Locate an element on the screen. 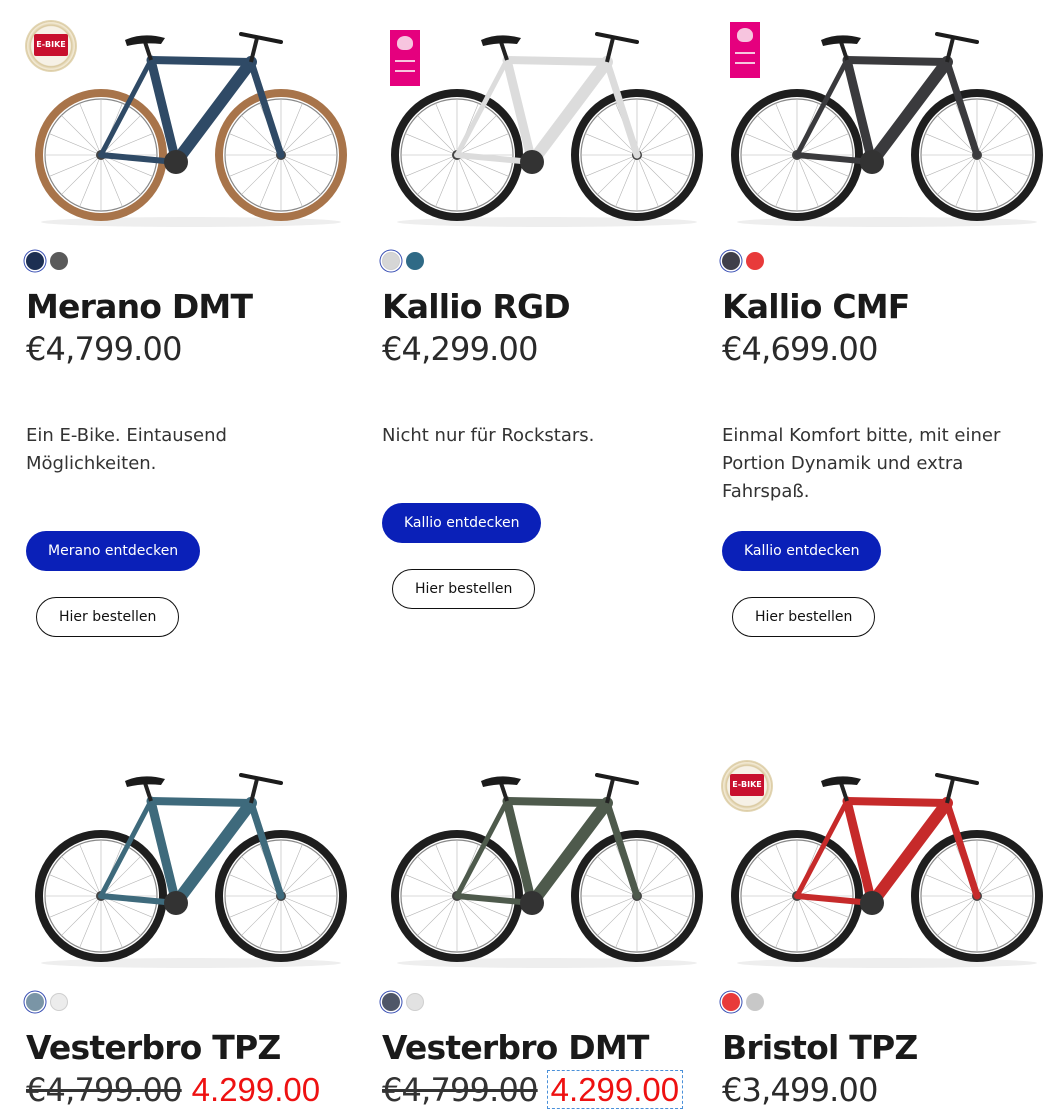 The image size is (1051, 1119). product-name: Kallio CMF is located at coordinates (816, 306).